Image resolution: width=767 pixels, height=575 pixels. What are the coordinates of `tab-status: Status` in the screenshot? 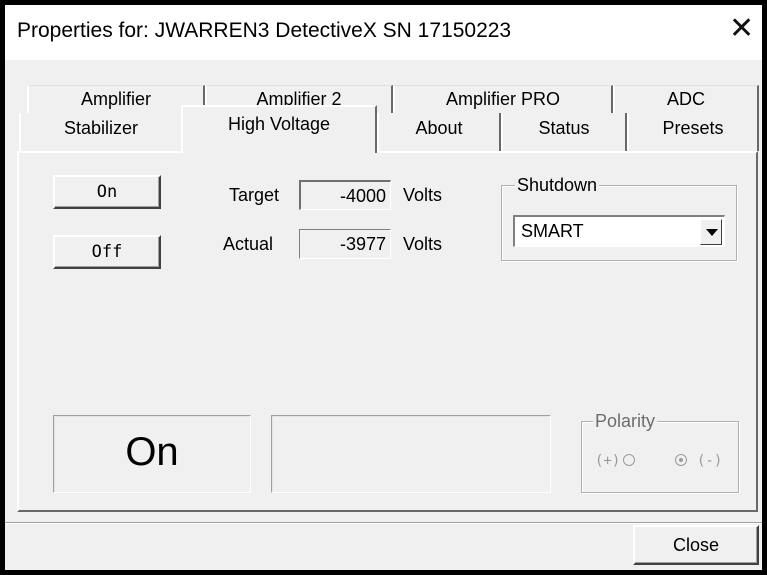 It's located at (564, 132).